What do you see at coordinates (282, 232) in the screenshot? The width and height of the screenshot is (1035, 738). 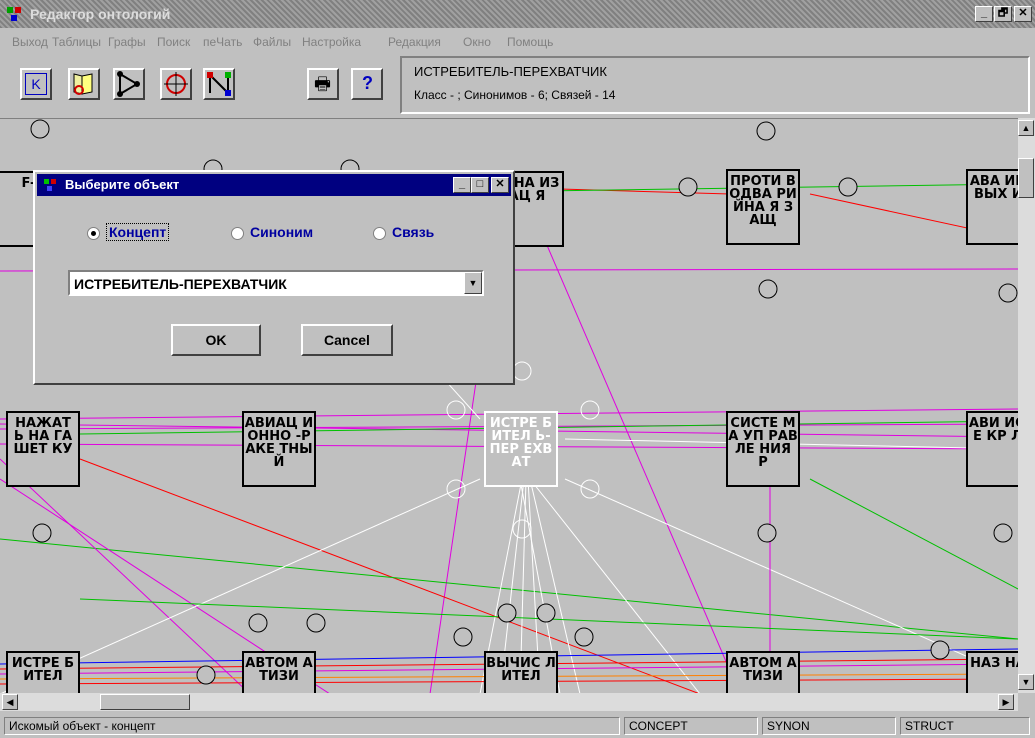 I see `radio-synonym-label: Синоним` at bounding box center [282, 232].